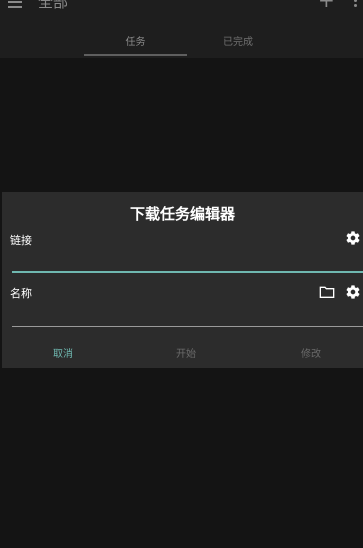 The width and height of the screenshot is (363, 548). I want to click on tab-tasks: 任务, so click(135, 40).